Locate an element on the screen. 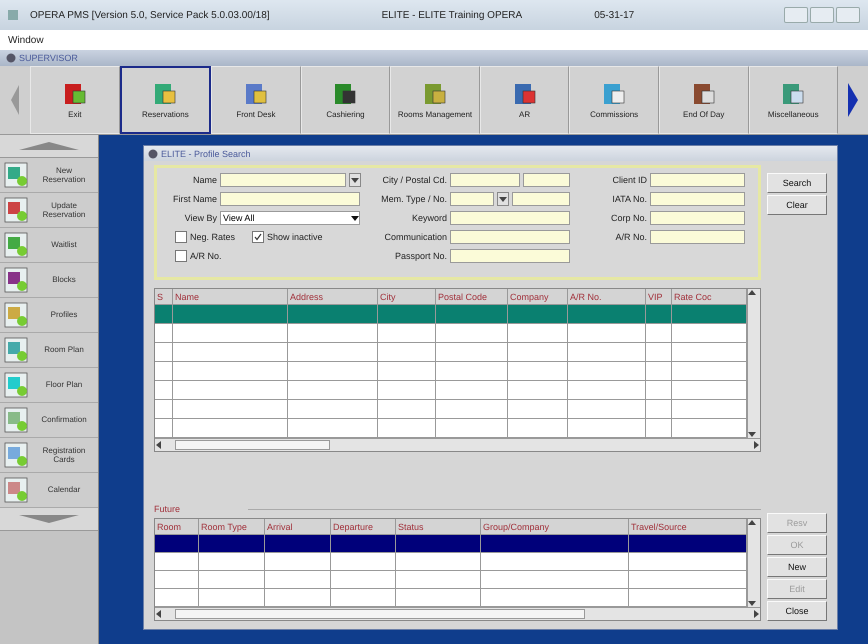 The height and width of the screenshot is (644, 868). dropdown-button is located at coordinates (503, 199).